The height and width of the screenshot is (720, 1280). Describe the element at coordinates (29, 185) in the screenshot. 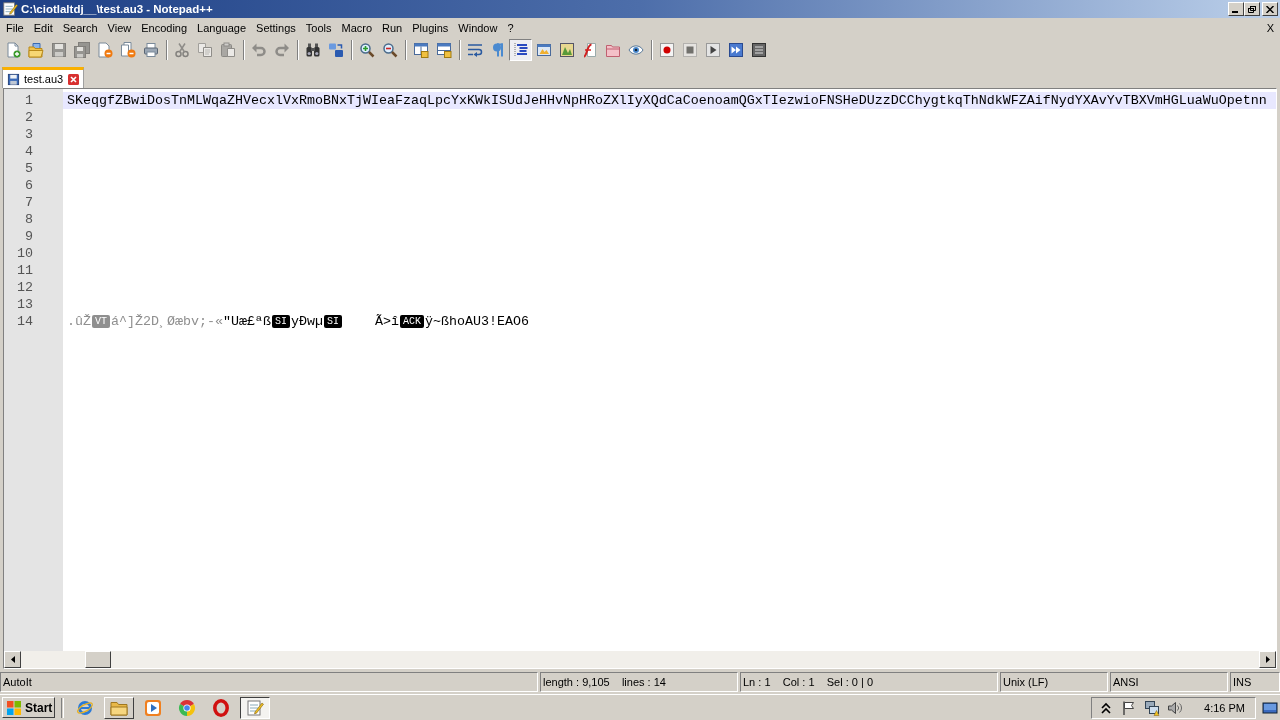

I see `line-number: 6` at that location.